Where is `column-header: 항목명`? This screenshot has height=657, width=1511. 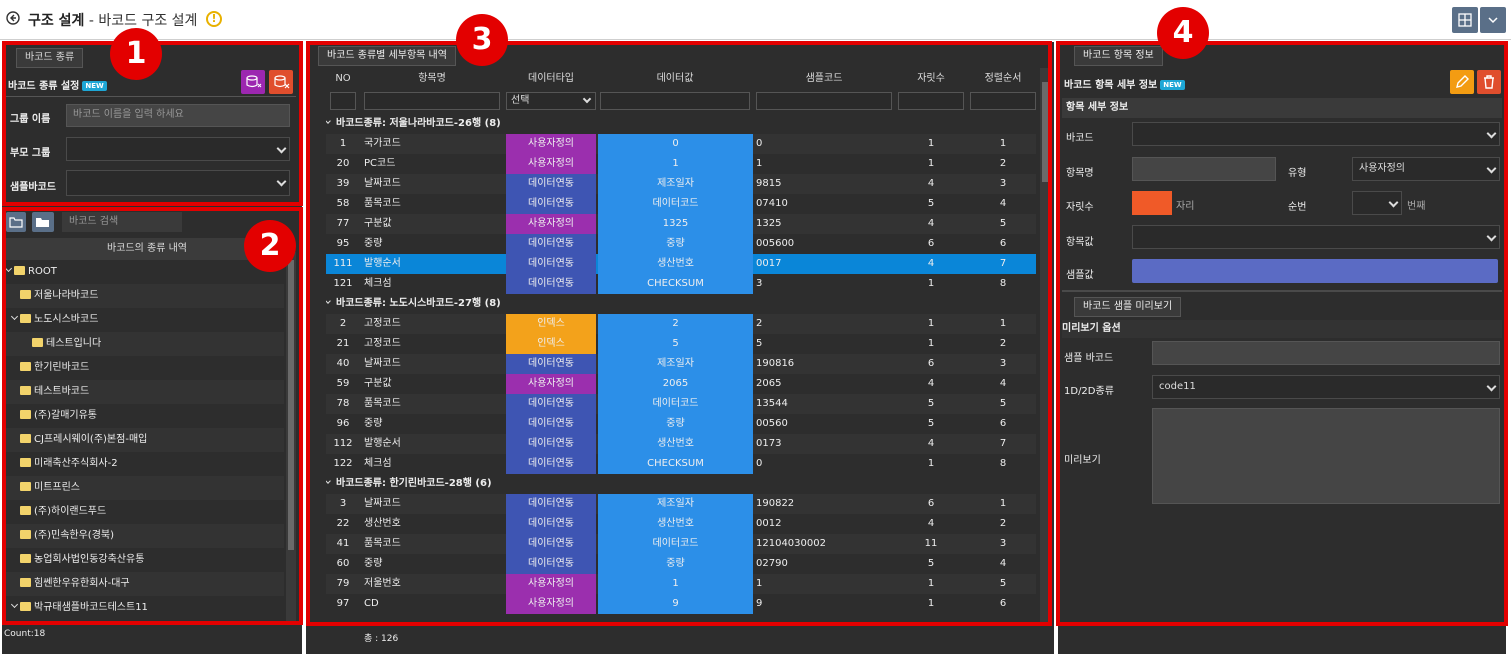 column-header: 항목명 is located at coordinates (432, 79).